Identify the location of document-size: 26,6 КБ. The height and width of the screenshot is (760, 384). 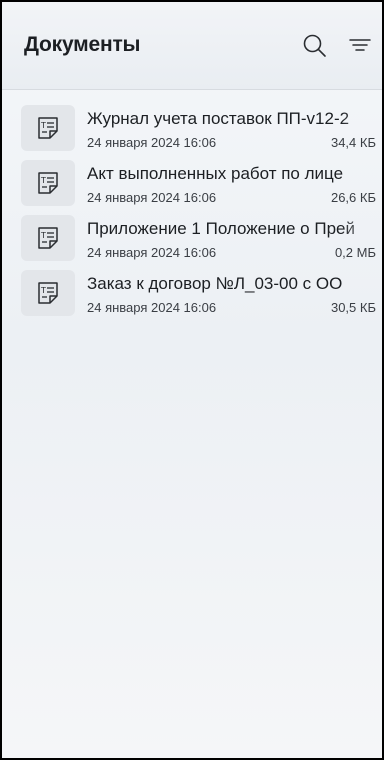
(353, 197).